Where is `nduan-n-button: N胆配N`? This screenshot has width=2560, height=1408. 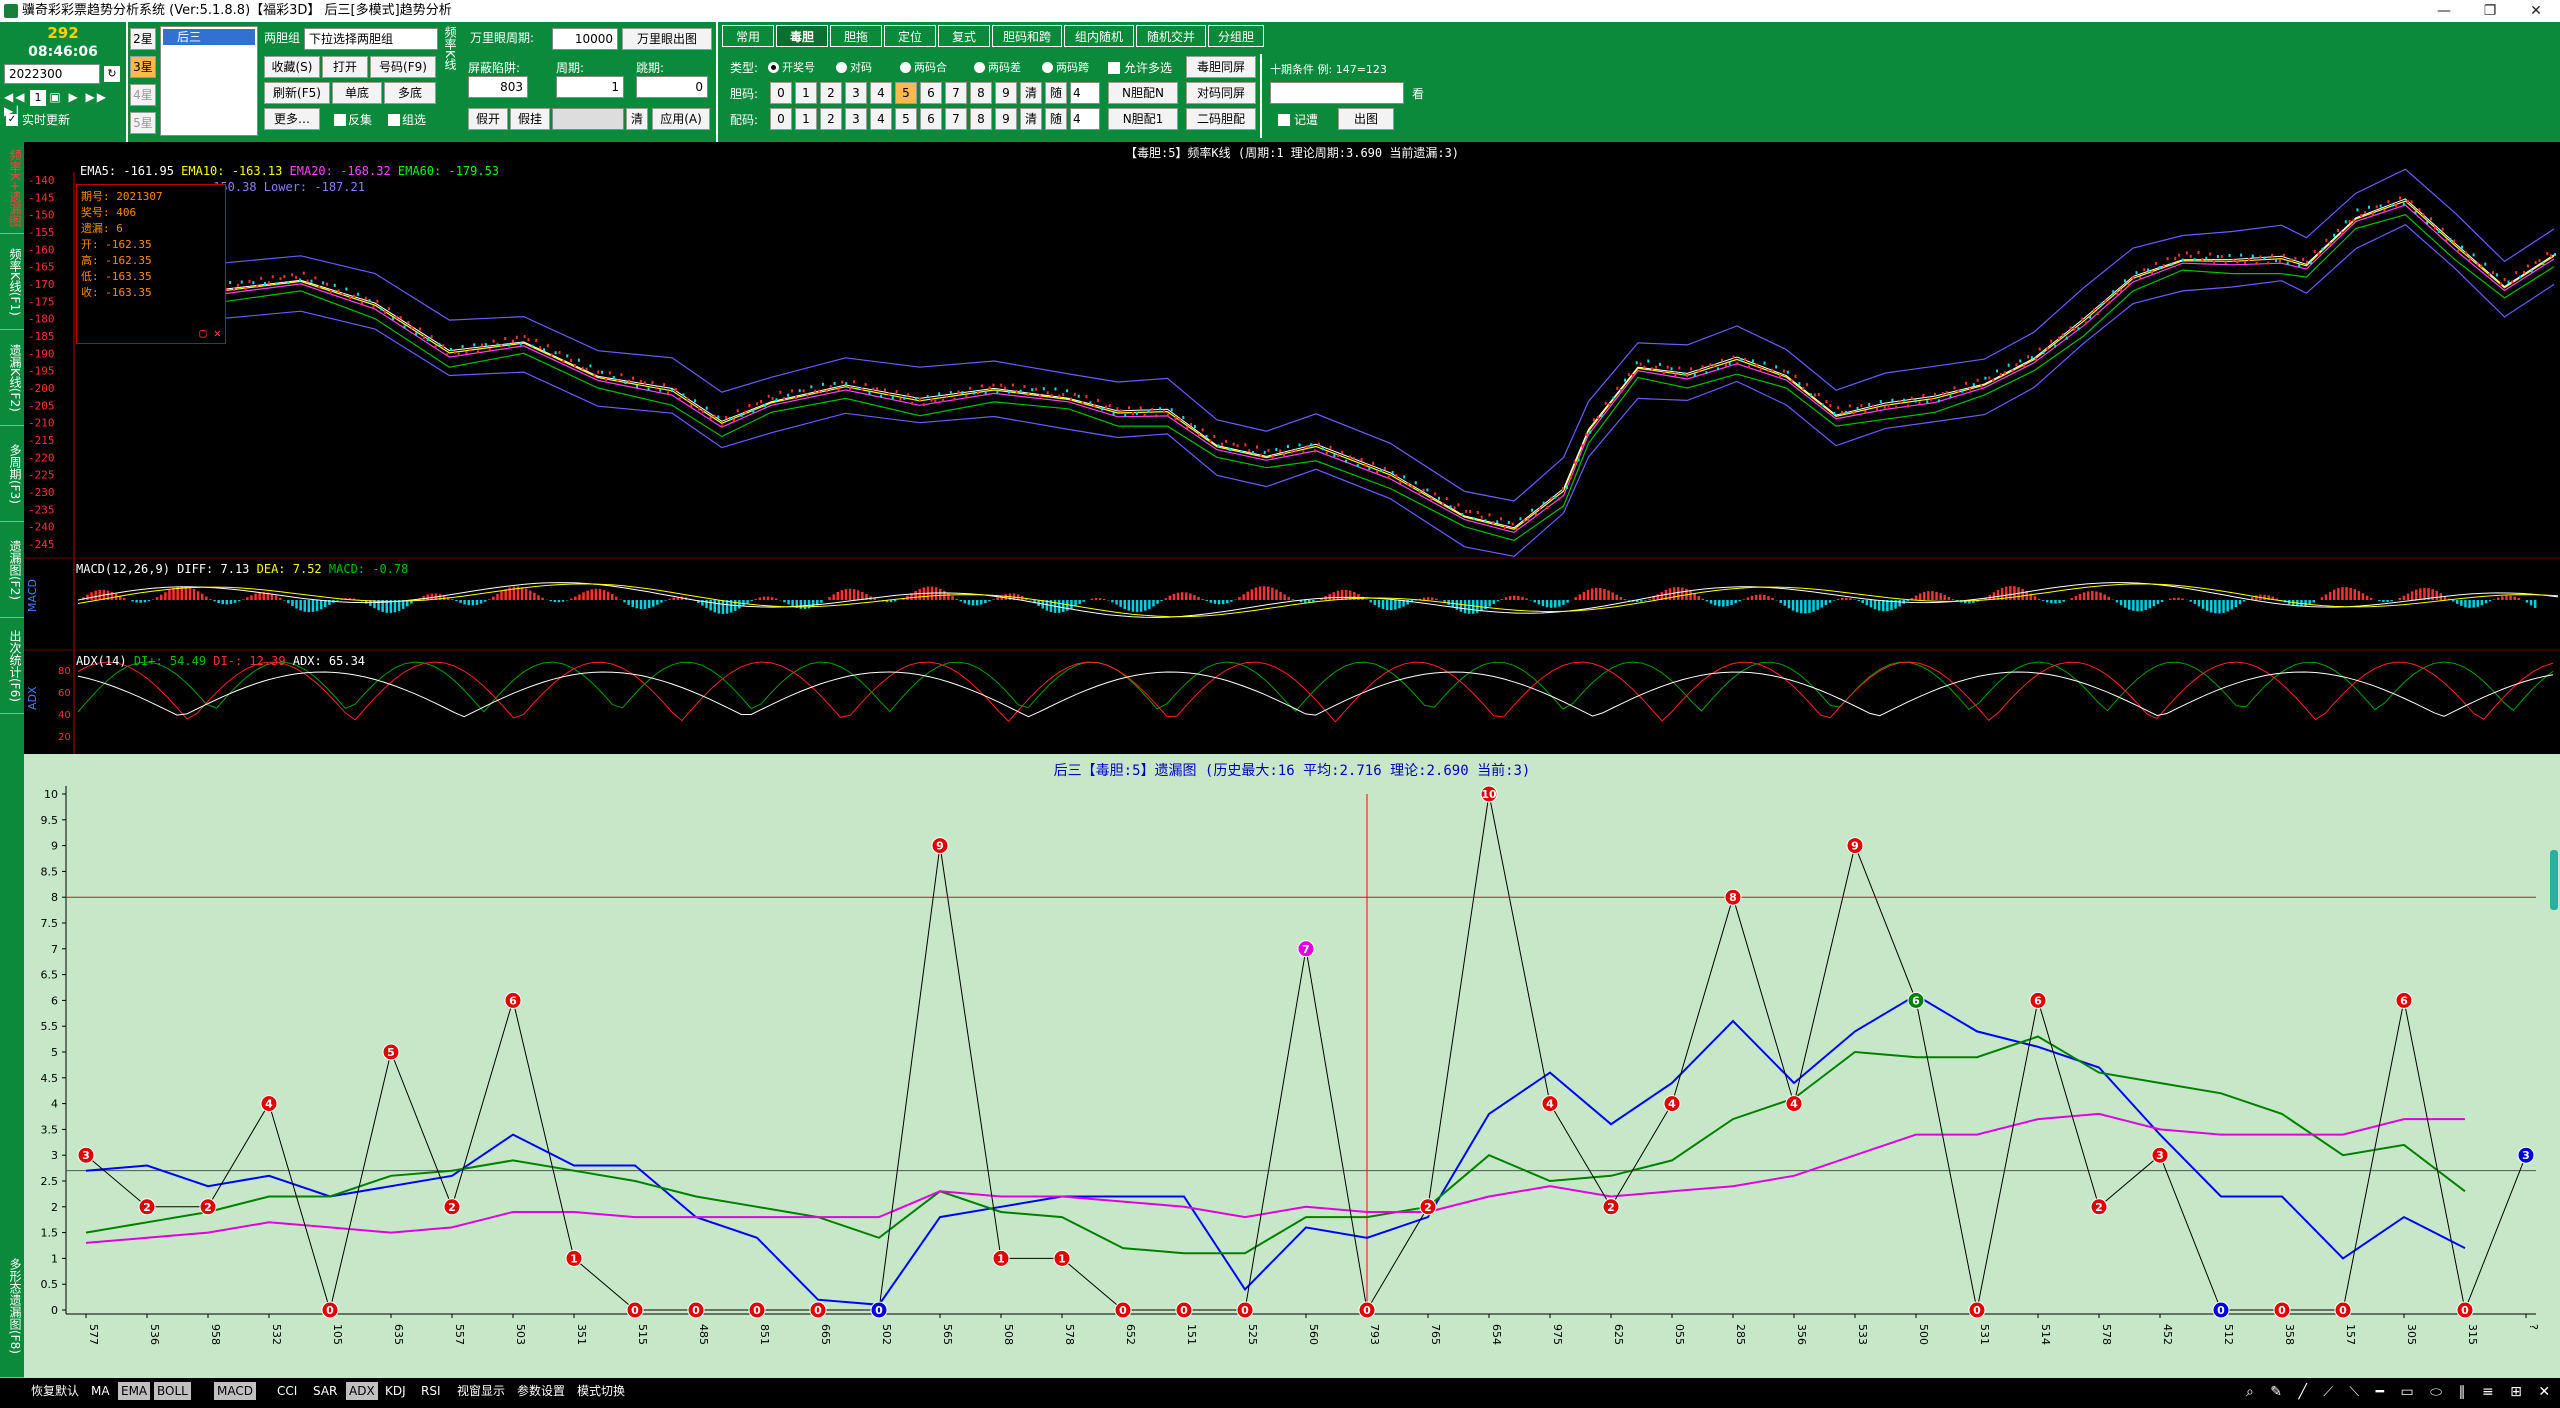
nduan-n-button: N胆配N is located at coordinates (1143, 93).